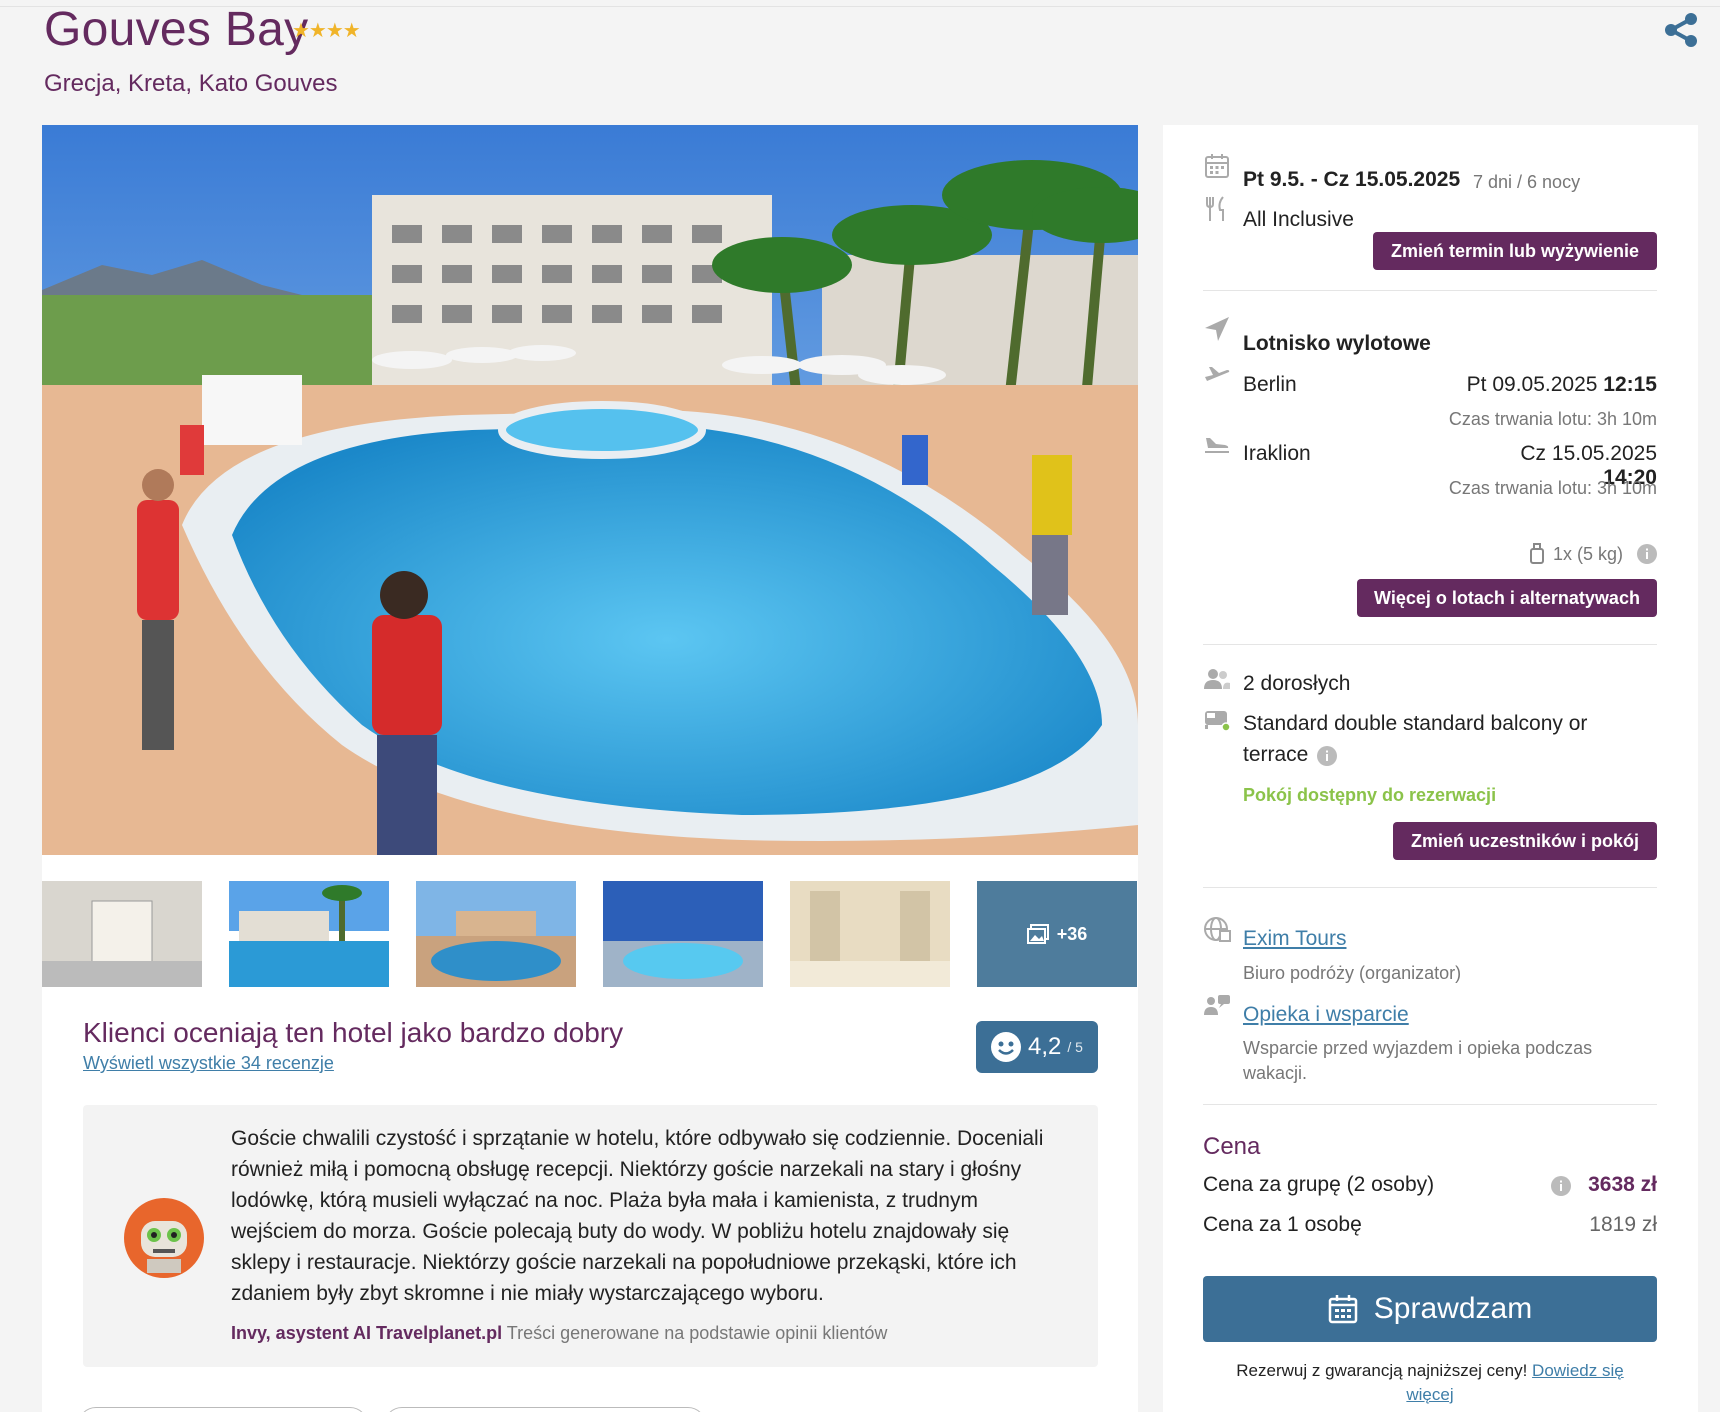 This screenshot has height=1412, width=1720. I want to click on inbound-date: Cz 15.05.2025, so click(1588, 453).